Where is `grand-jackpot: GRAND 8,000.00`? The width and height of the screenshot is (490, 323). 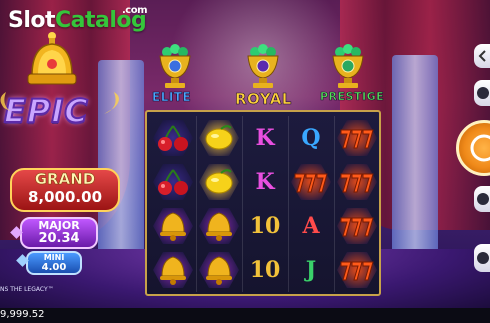
grand-jackpot: GRAND 8,000.00 is located at coordinates (65, 190).